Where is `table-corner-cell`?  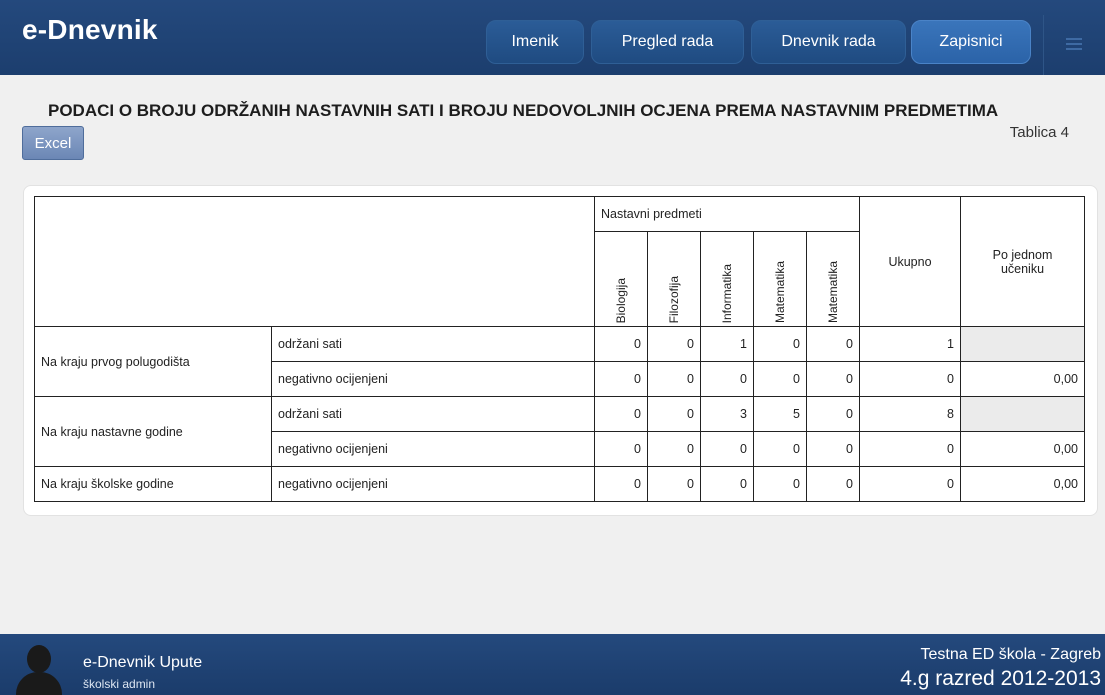 table-corner-cell is located at coordinates (314, 261).